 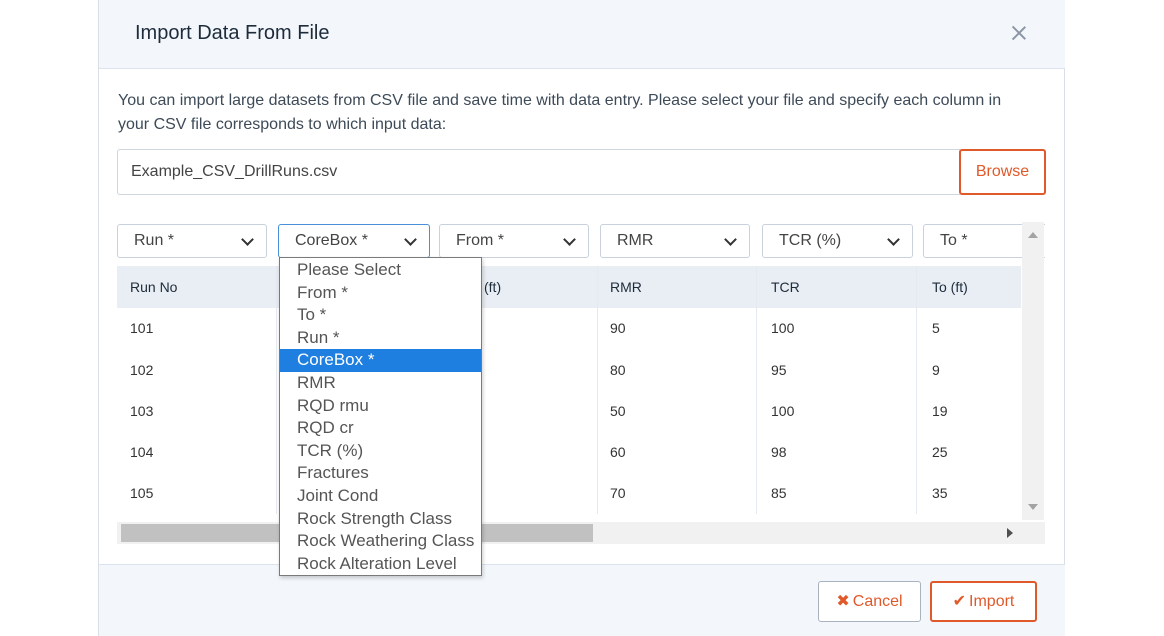 What do you see at coordinates (331, 240) in the screenshot?
I see `column-select-value: CoreBox *` at bounding box center [331, 240].